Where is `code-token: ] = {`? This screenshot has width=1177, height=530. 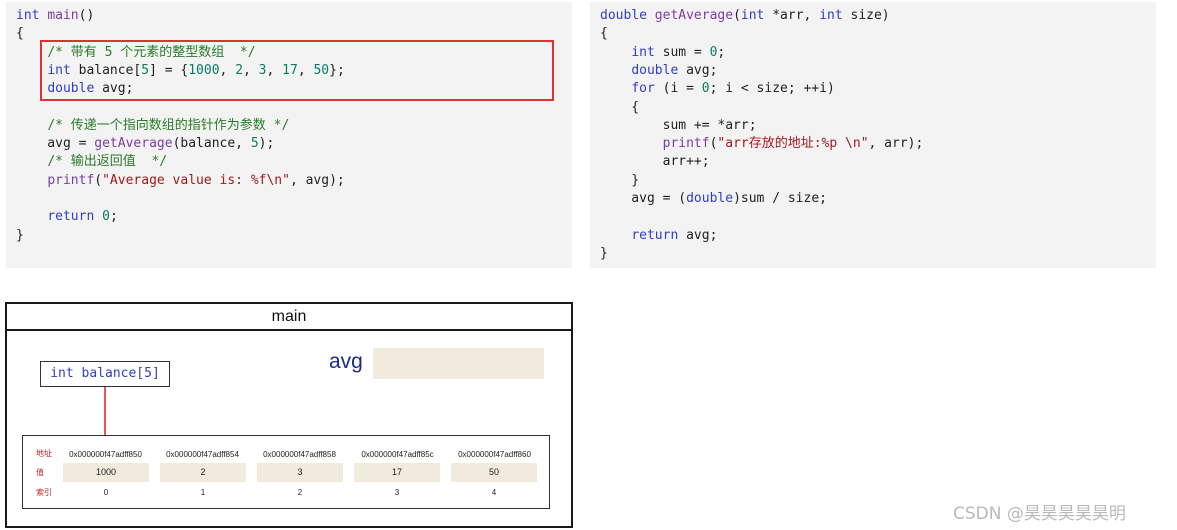 code-token: ] = { is located at coordinates (169, 70).